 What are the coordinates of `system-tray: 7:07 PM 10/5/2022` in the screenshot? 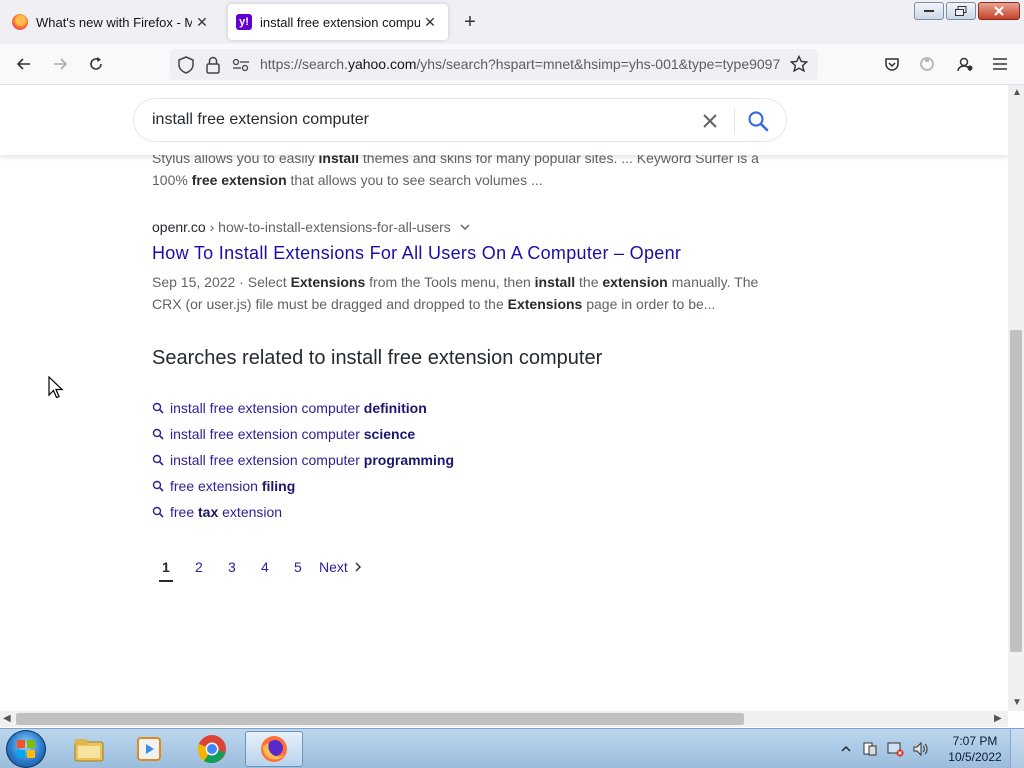 It's located at (932, 748).